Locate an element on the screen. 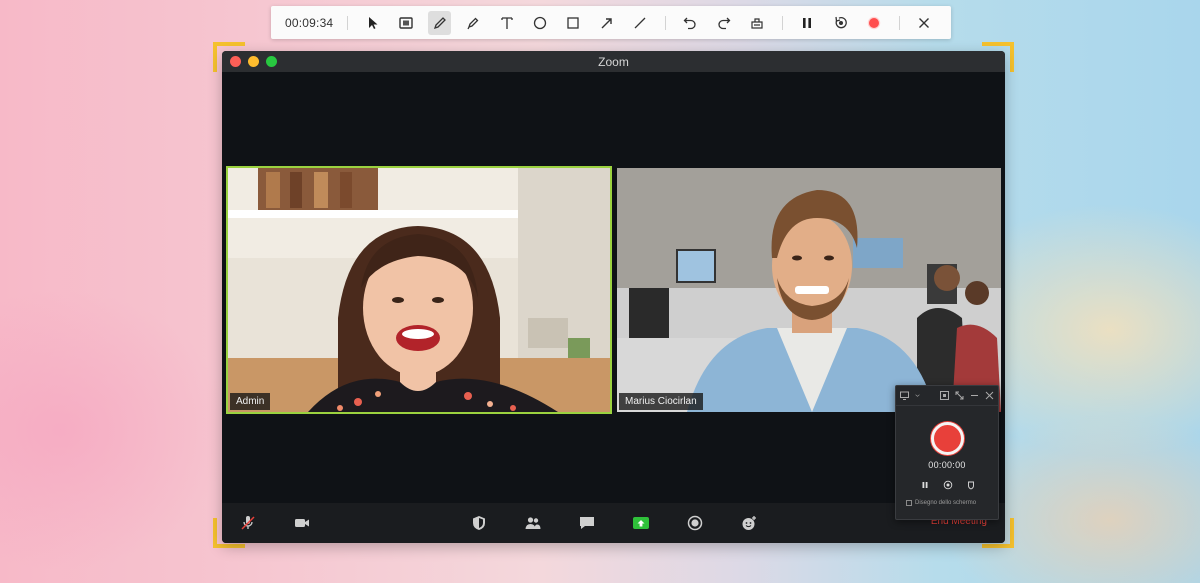 This screenshot has width=1200, height=583. line-icon is located at coordinates (639, 23).